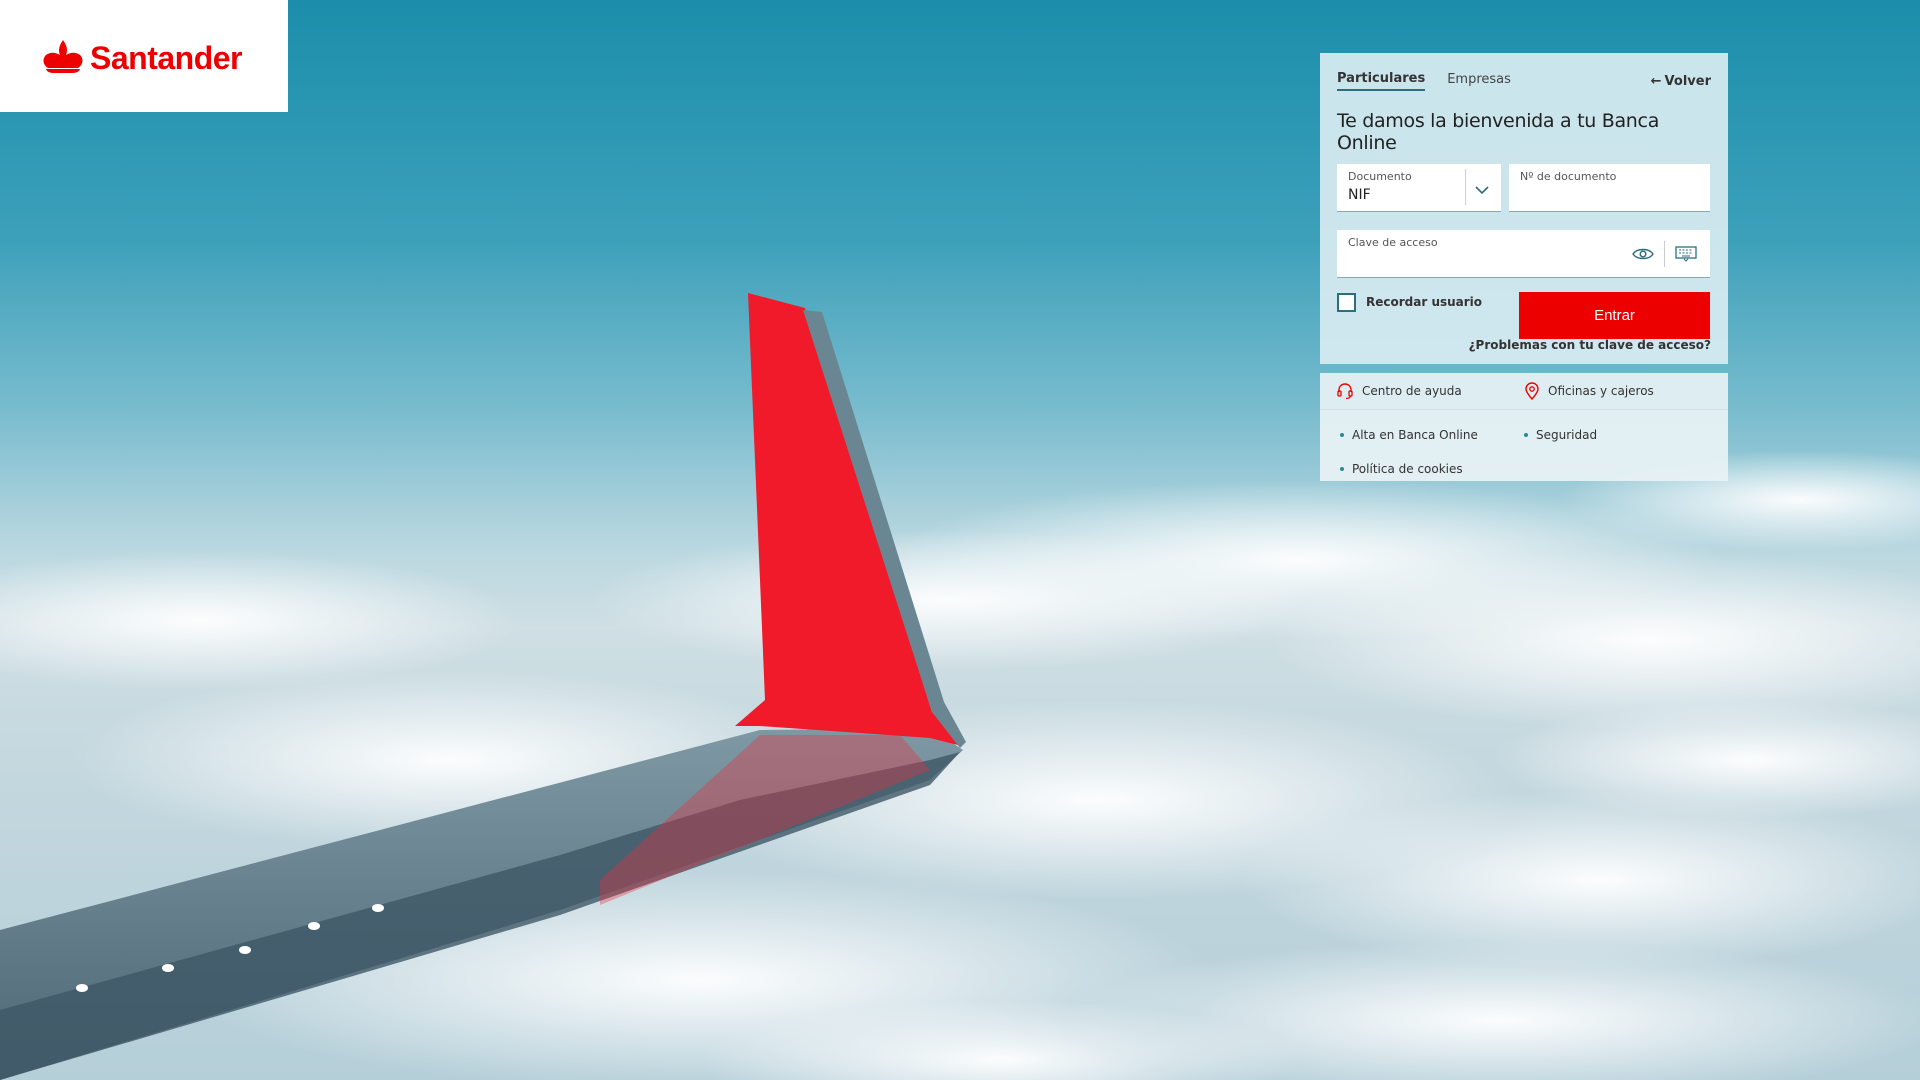 This screenshot has width=1920, height=1080. What do you see at coordinates (1419, 188) in the screenshot?
I see `document-type-select: Documento NIF` at bounding box center [1419, 188].